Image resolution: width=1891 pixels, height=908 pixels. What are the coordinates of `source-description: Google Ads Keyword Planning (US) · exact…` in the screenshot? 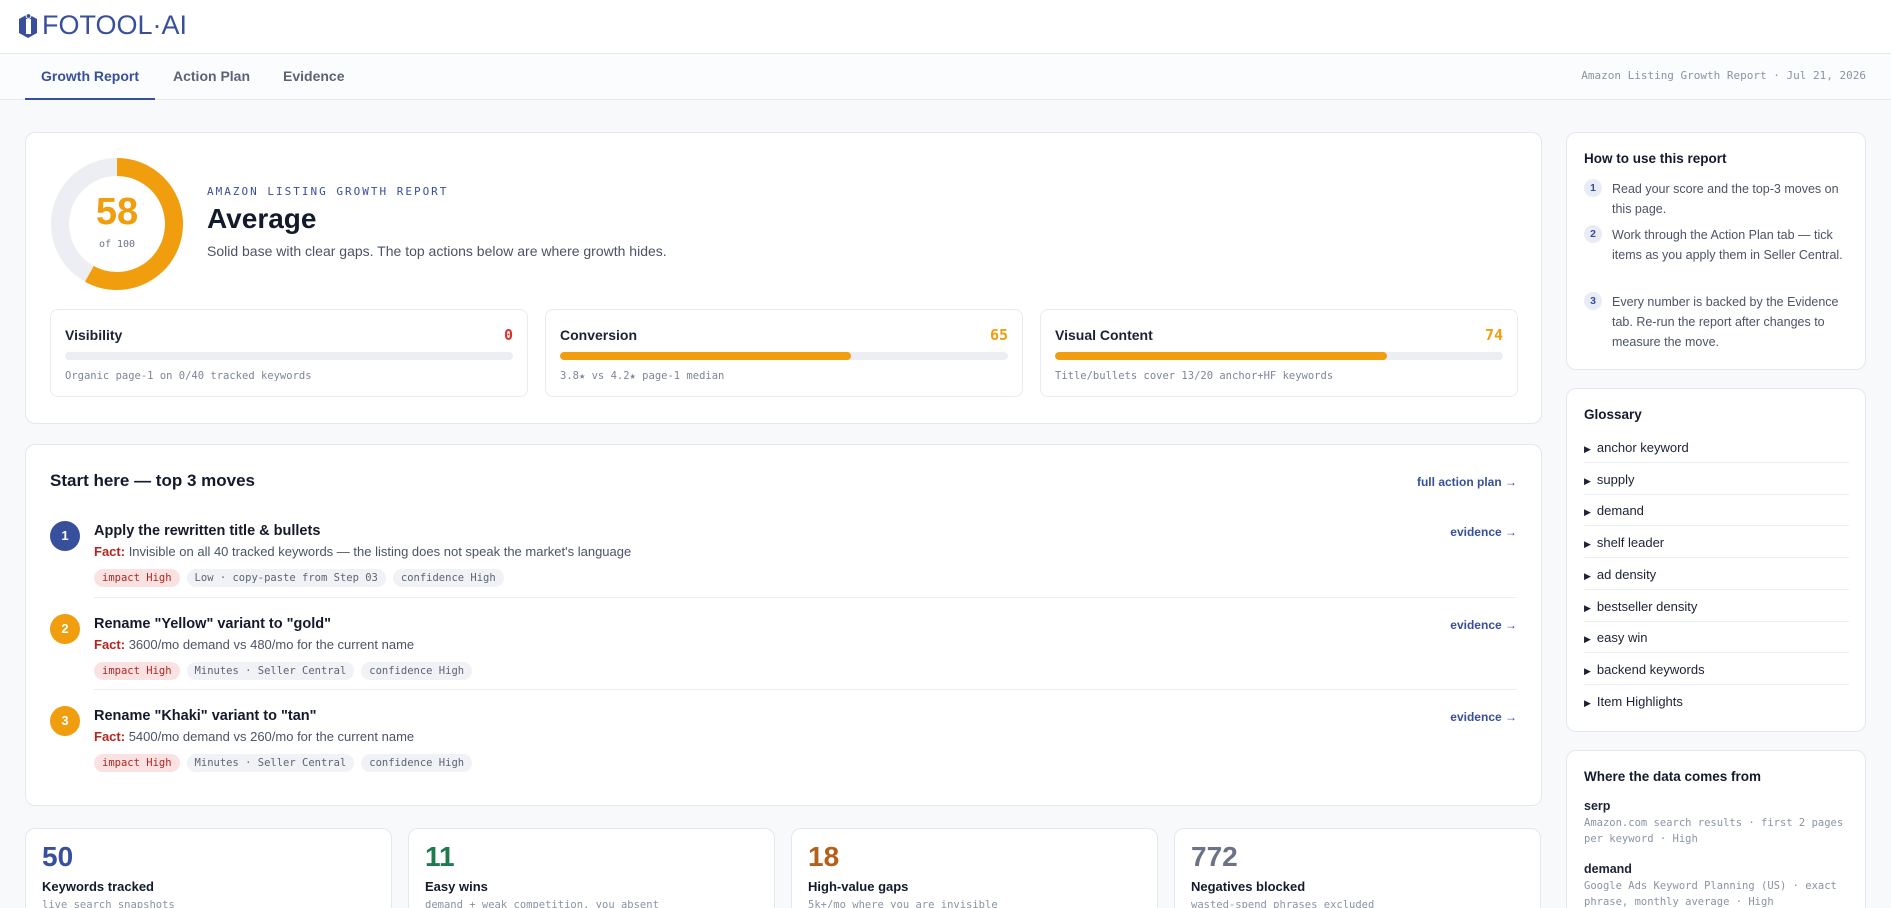 It's located at (1710, 894).